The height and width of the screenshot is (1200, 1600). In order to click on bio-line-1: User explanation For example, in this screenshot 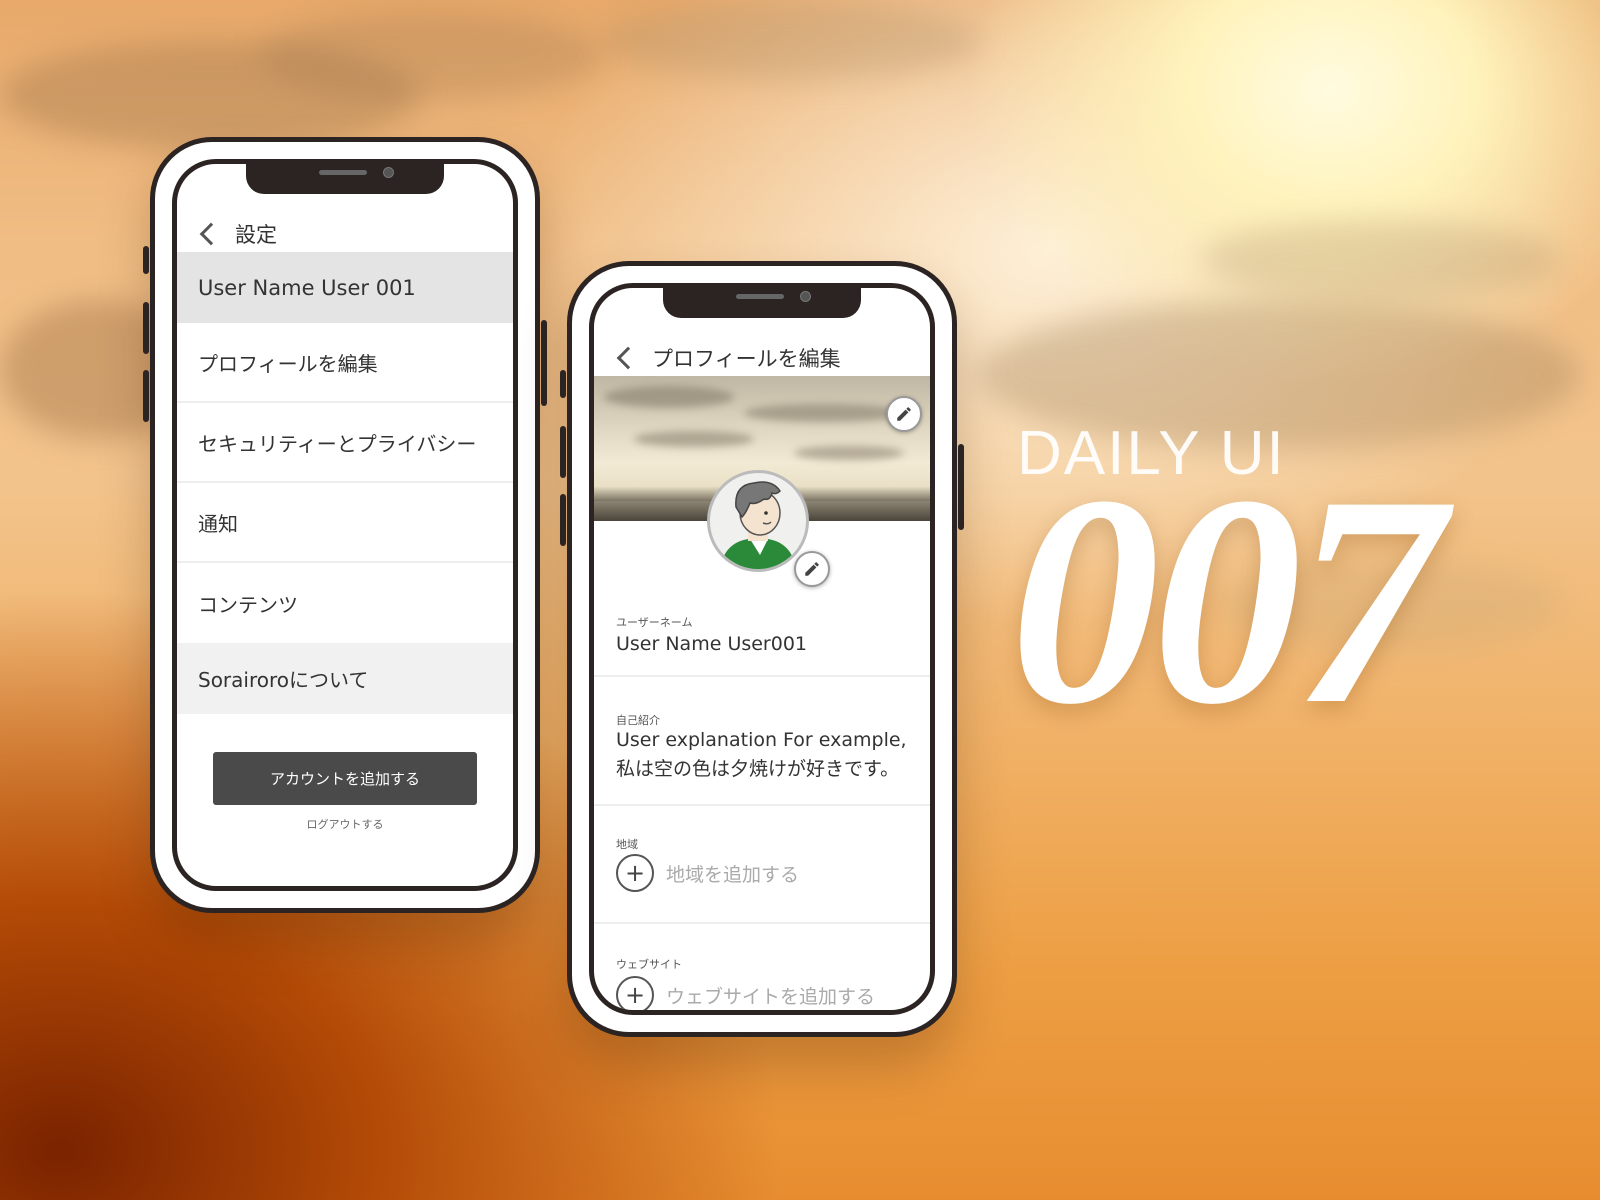, I will do `click(761, 740)`.